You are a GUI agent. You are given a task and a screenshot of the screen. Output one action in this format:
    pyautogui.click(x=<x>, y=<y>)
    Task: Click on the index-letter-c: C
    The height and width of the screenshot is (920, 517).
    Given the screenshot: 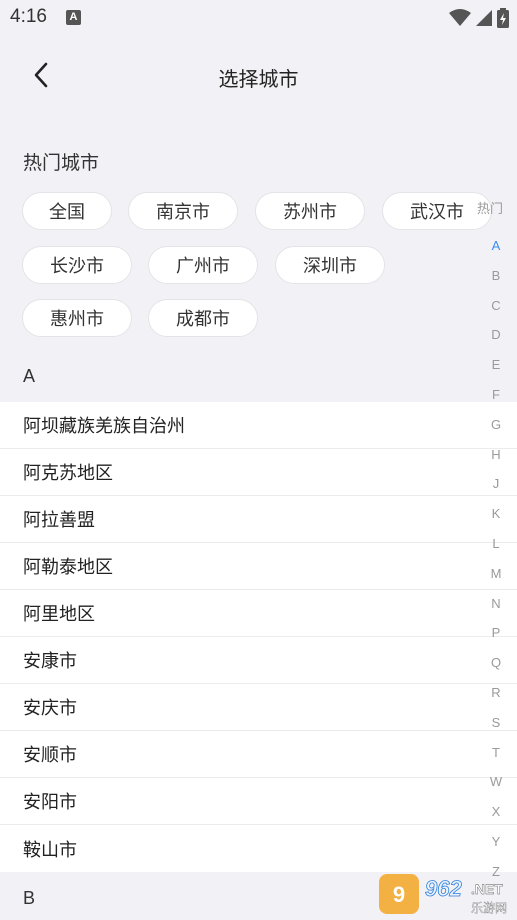 What is the action you would take?
    pyautogui.click(x=496, y=305)
    